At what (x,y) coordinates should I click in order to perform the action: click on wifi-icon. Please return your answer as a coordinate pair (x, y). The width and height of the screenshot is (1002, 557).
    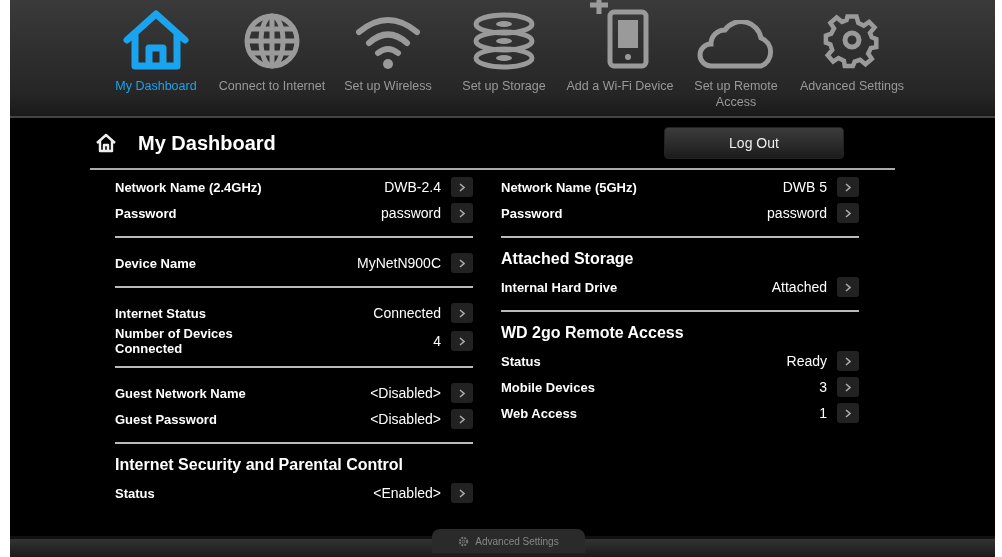
    Looking at the image, I should click on (388, 42).